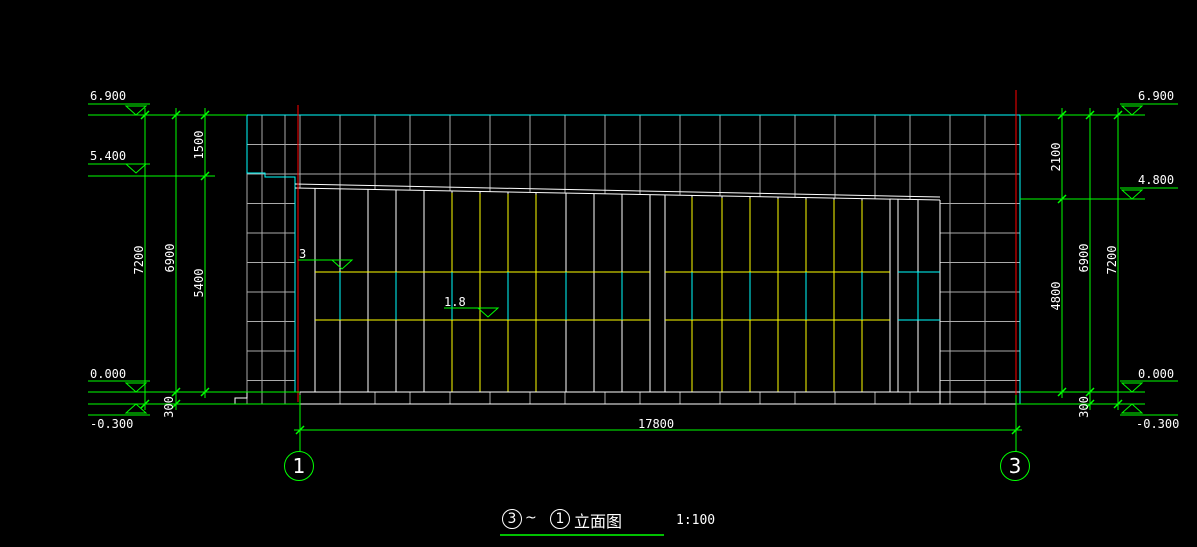 The height and width of the screenshot is (547, 1197). What do you see at coordinates (199, 283) in the screenshot?
I see `dim-left-lower: 5400` at bounding box center [199, 283].